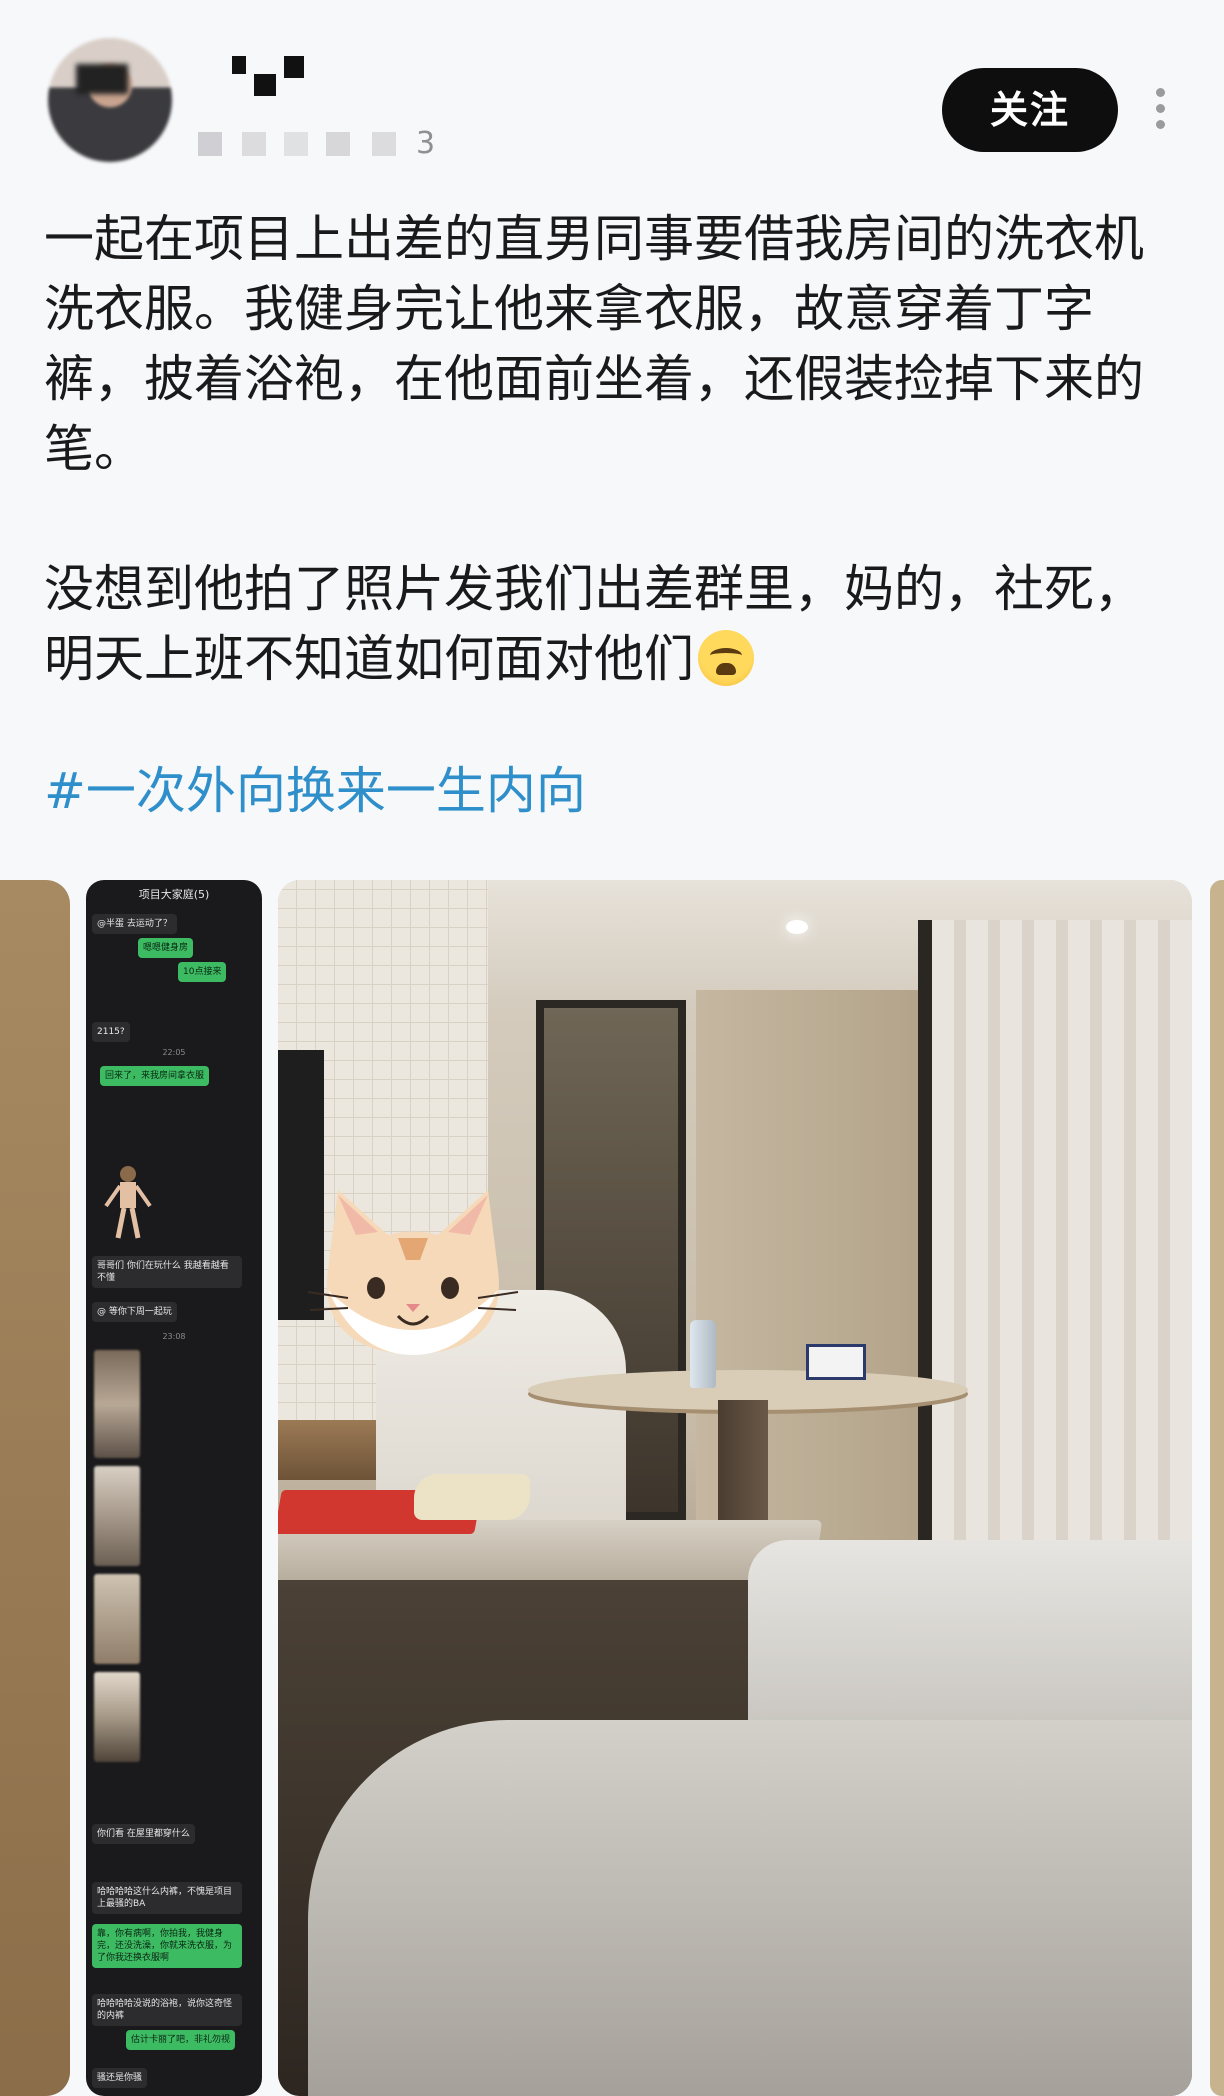  Describe the element at coordinates (413, 1272) in the screenshot. I see `cat-face-sticker` at that location.